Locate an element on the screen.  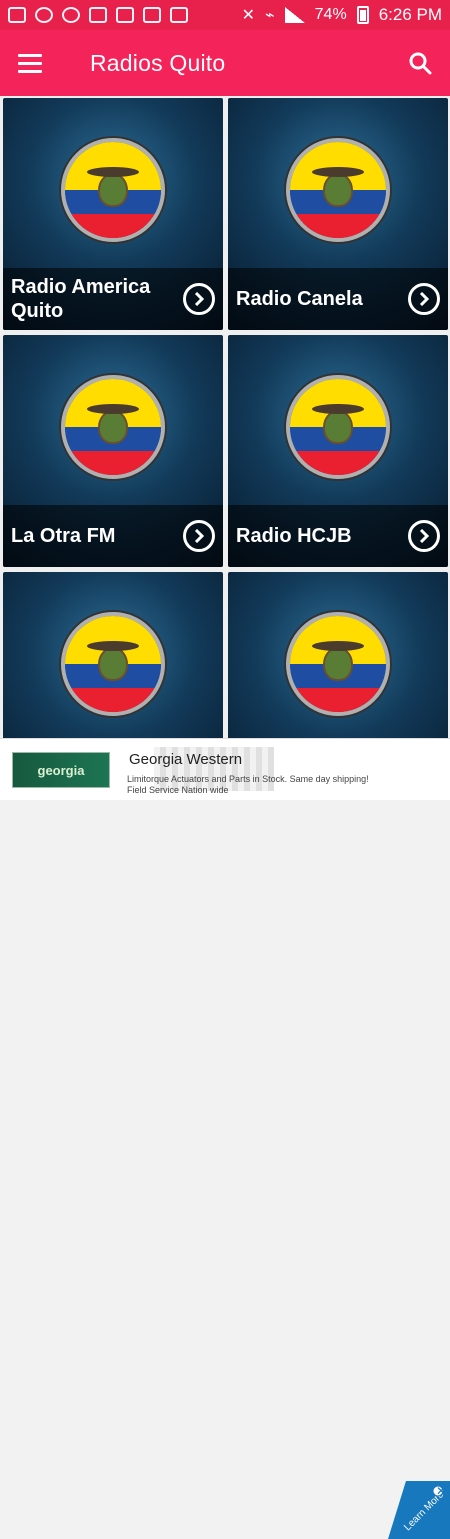
ad-close-icon: ✕ is located at coordinates (441, 1491).